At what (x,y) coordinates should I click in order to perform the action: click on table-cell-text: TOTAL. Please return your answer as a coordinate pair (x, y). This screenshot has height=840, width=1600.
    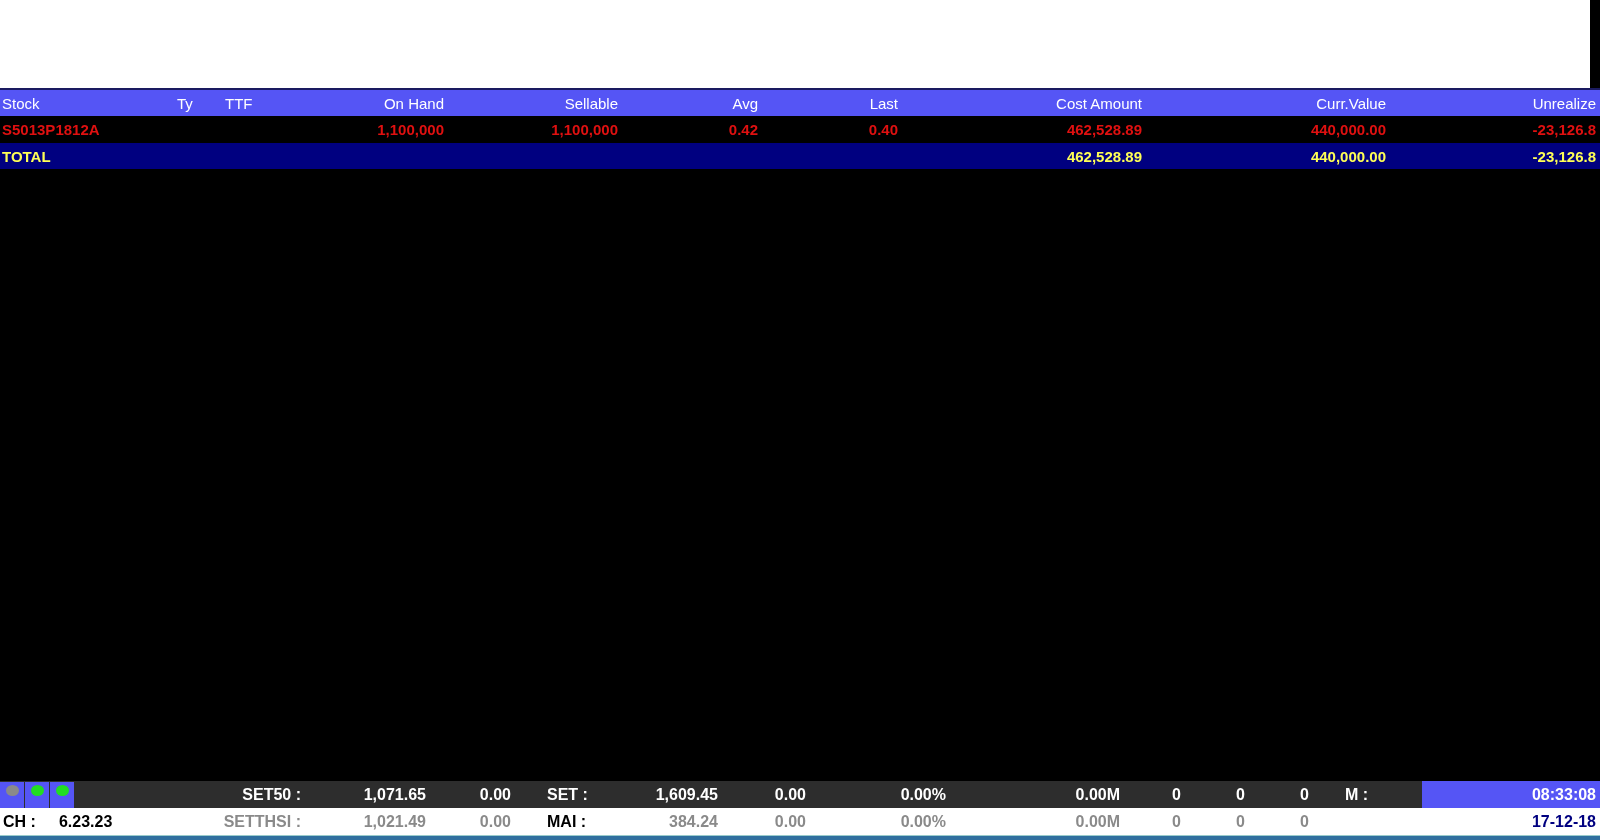
    Looking at the image, I should click on (26, 156).